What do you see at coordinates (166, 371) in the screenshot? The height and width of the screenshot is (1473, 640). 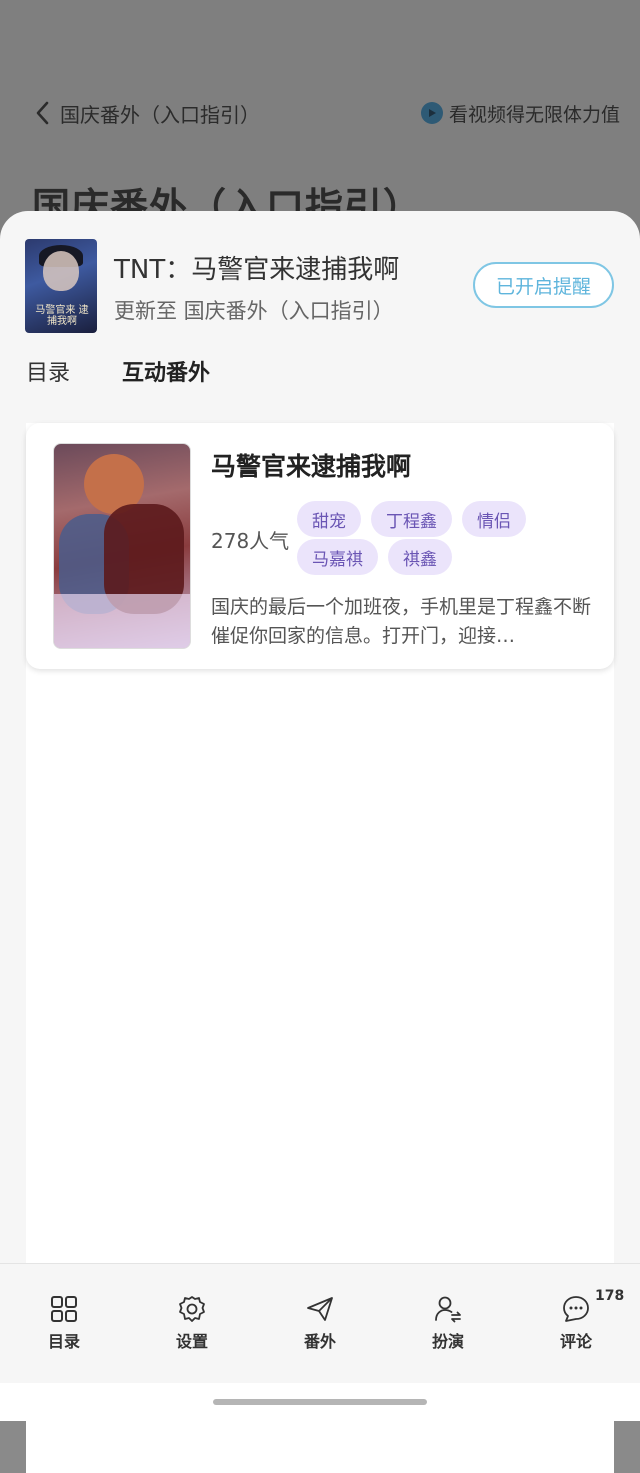 I see `tab-interactive-extra: 互动番外` at bounding box center [166, 371].